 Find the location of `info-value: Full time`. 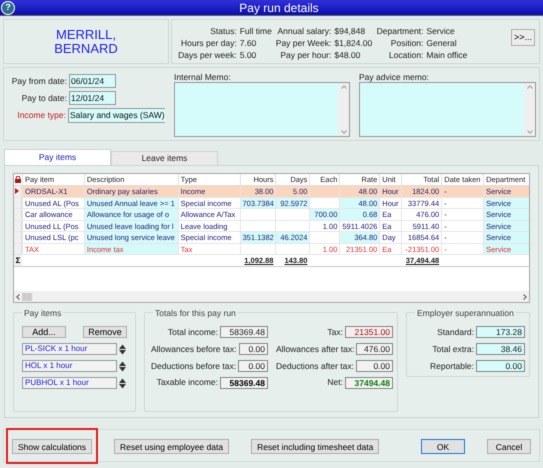

info-value: Full time is located at coordinates (256, 31).